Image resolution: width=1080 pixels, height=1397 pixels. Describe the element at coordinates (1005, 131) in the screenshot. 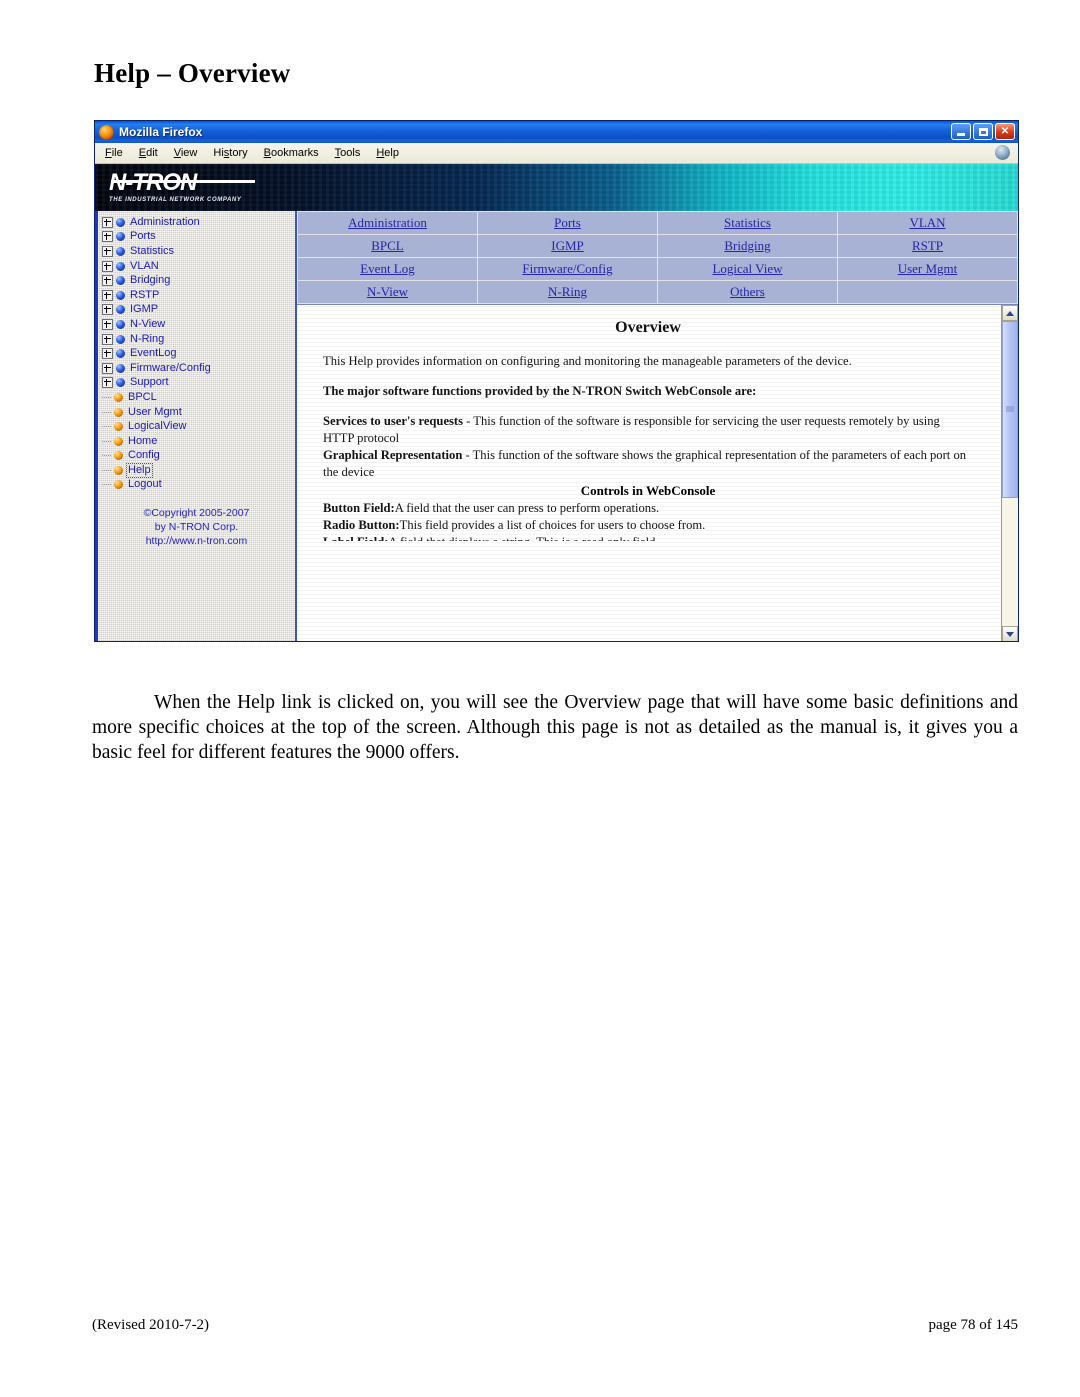

I see `close-button: ✕` at that location.